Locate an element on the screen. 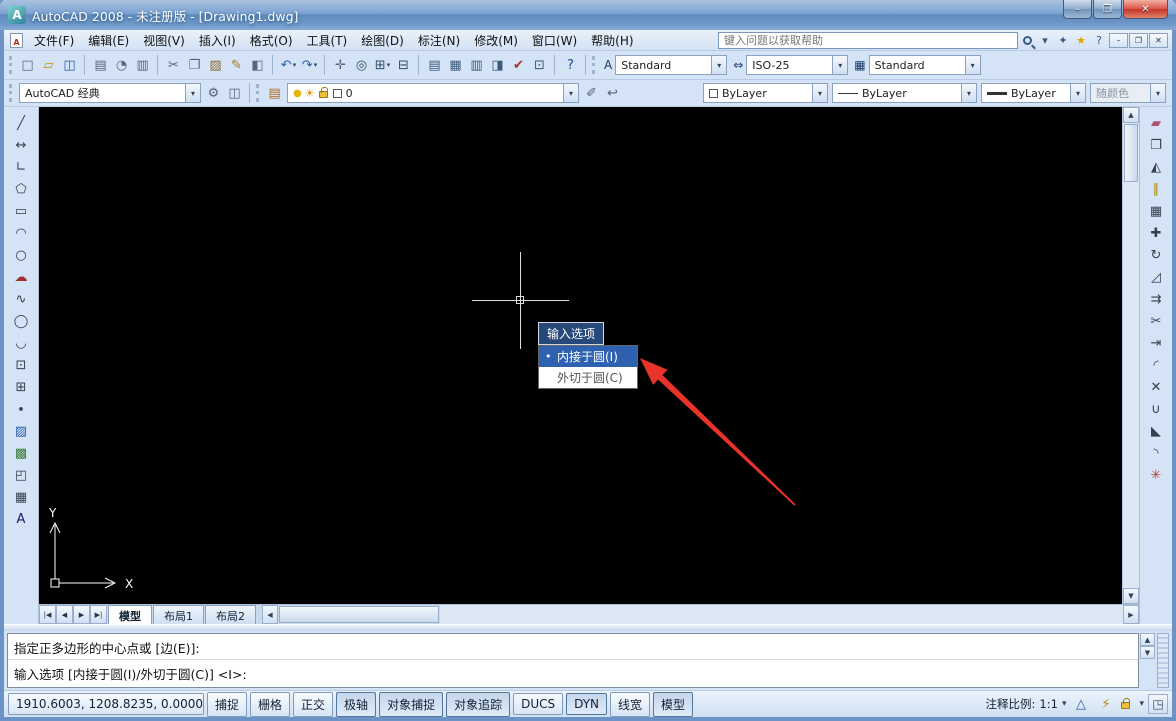  search-dropdown-arrow-icon: ▾ is located at coordinates (1045, 40).